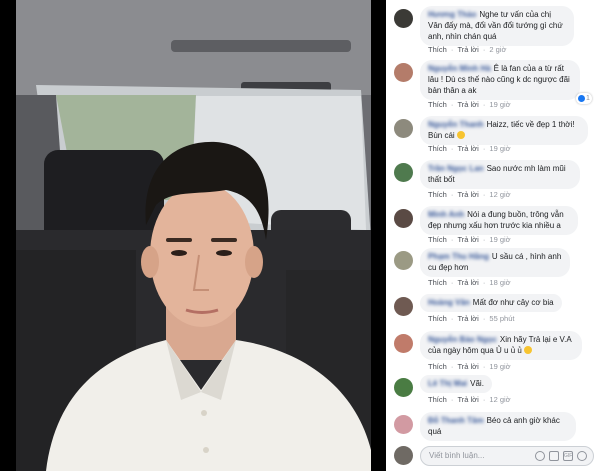  Describe the element at coordinates (568, 456) in the screenshot. I see `gif-icon: GIF` at that location.